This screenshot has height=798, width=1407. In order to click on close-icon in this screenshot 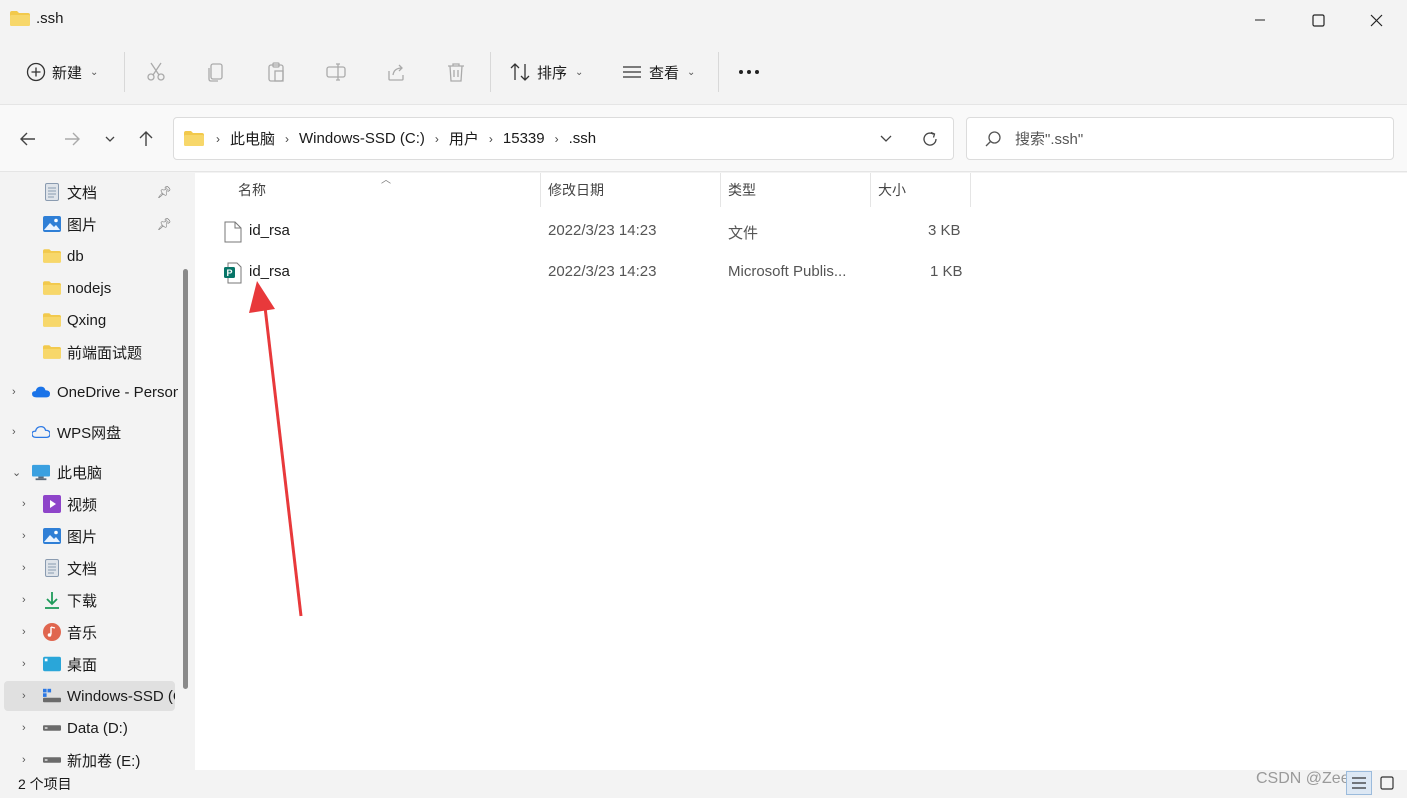, I will do `click(1376, 20)`.